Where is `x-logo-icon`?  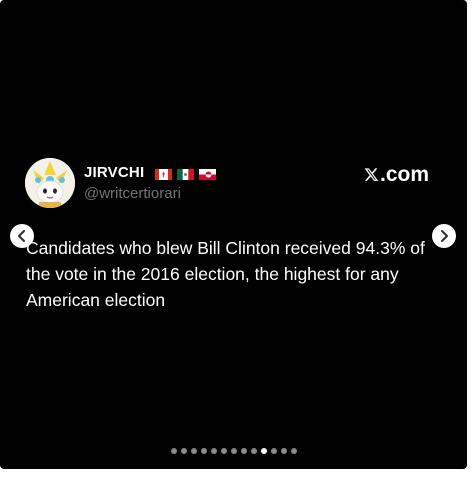
x-logo-icon is located at coordinates (371, 174).